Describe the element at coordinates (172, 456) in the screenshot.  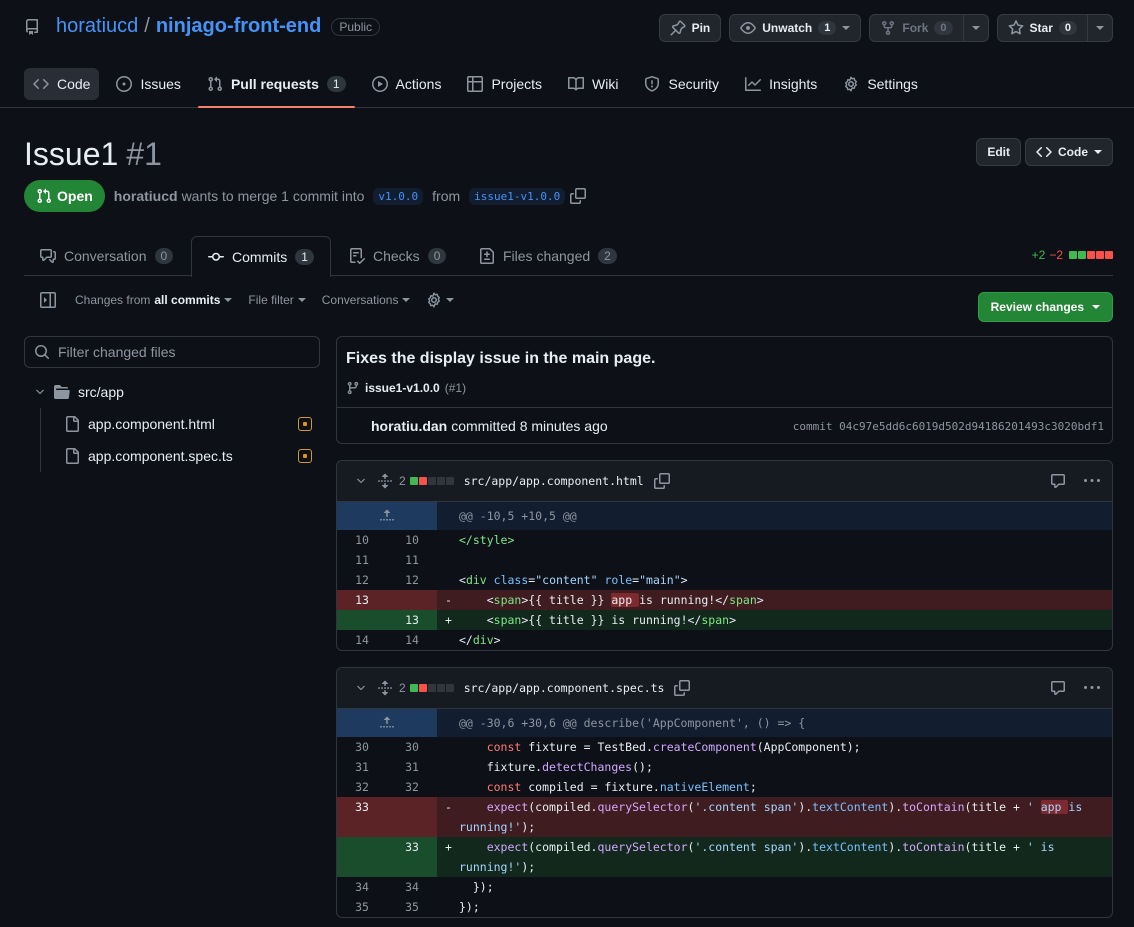
I see `tree-file: app.component.spec.ts` at that location.